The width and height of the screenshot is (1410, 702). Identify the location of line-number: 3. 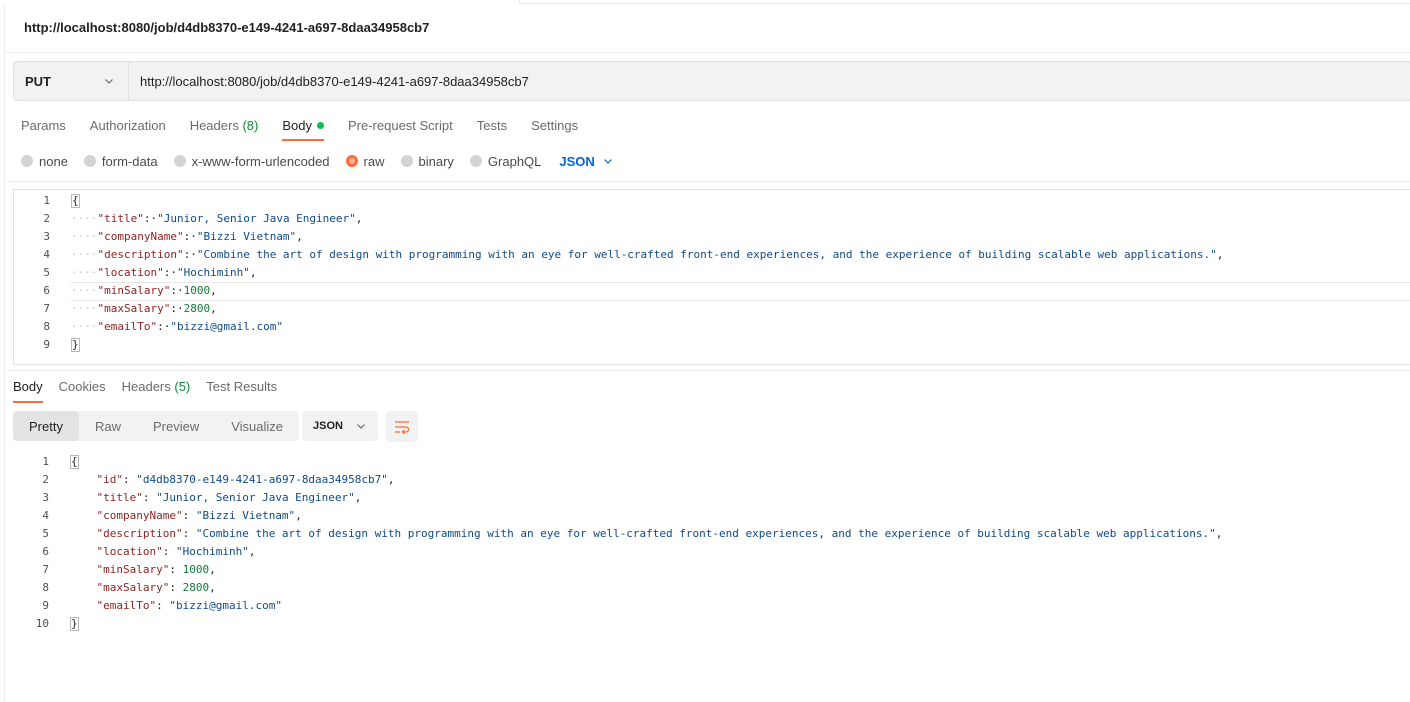
(45, 497).